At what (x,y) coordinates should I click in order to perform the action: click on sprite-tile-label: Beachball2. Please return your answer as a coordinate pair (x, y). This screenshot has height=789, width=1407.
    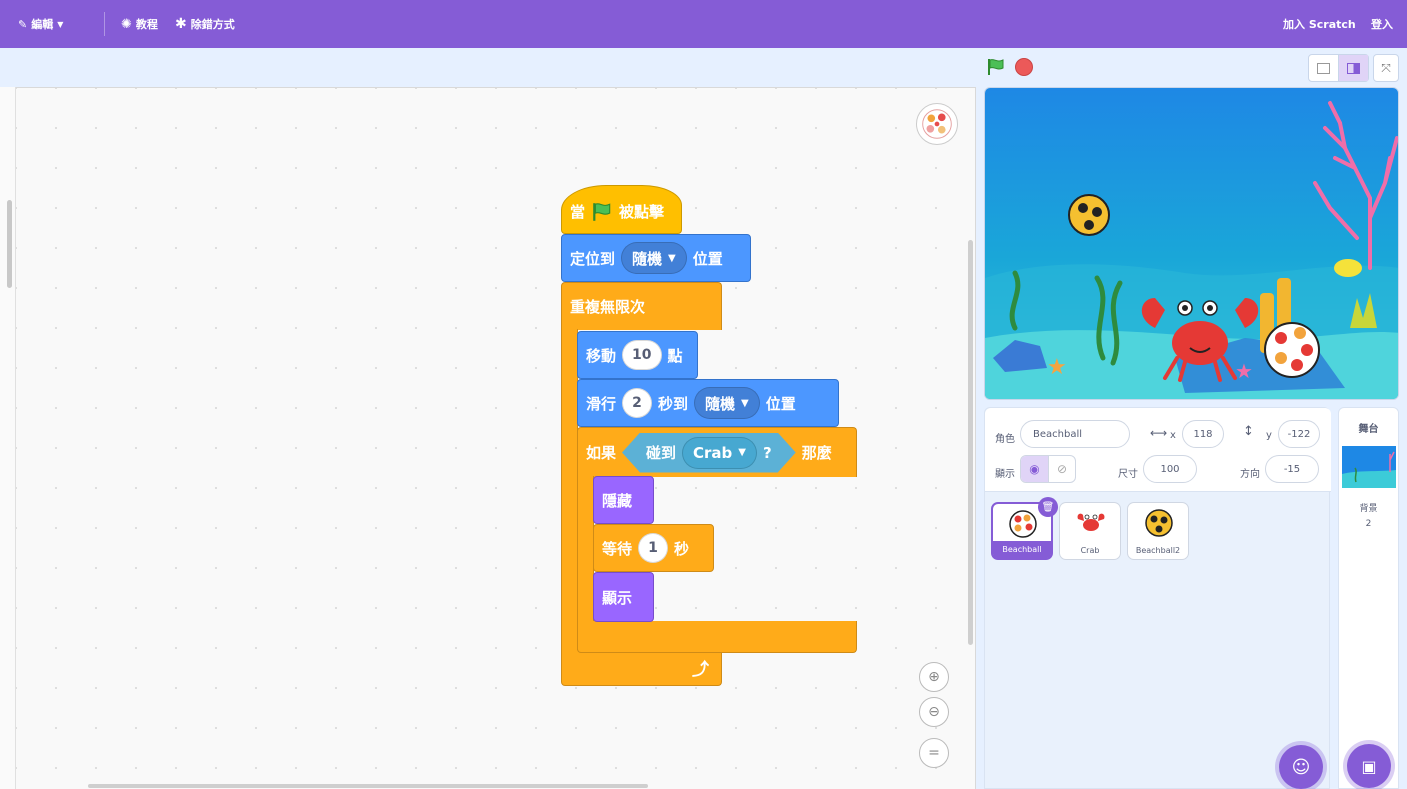
    Looking at the image, I should click on (1158, 550).